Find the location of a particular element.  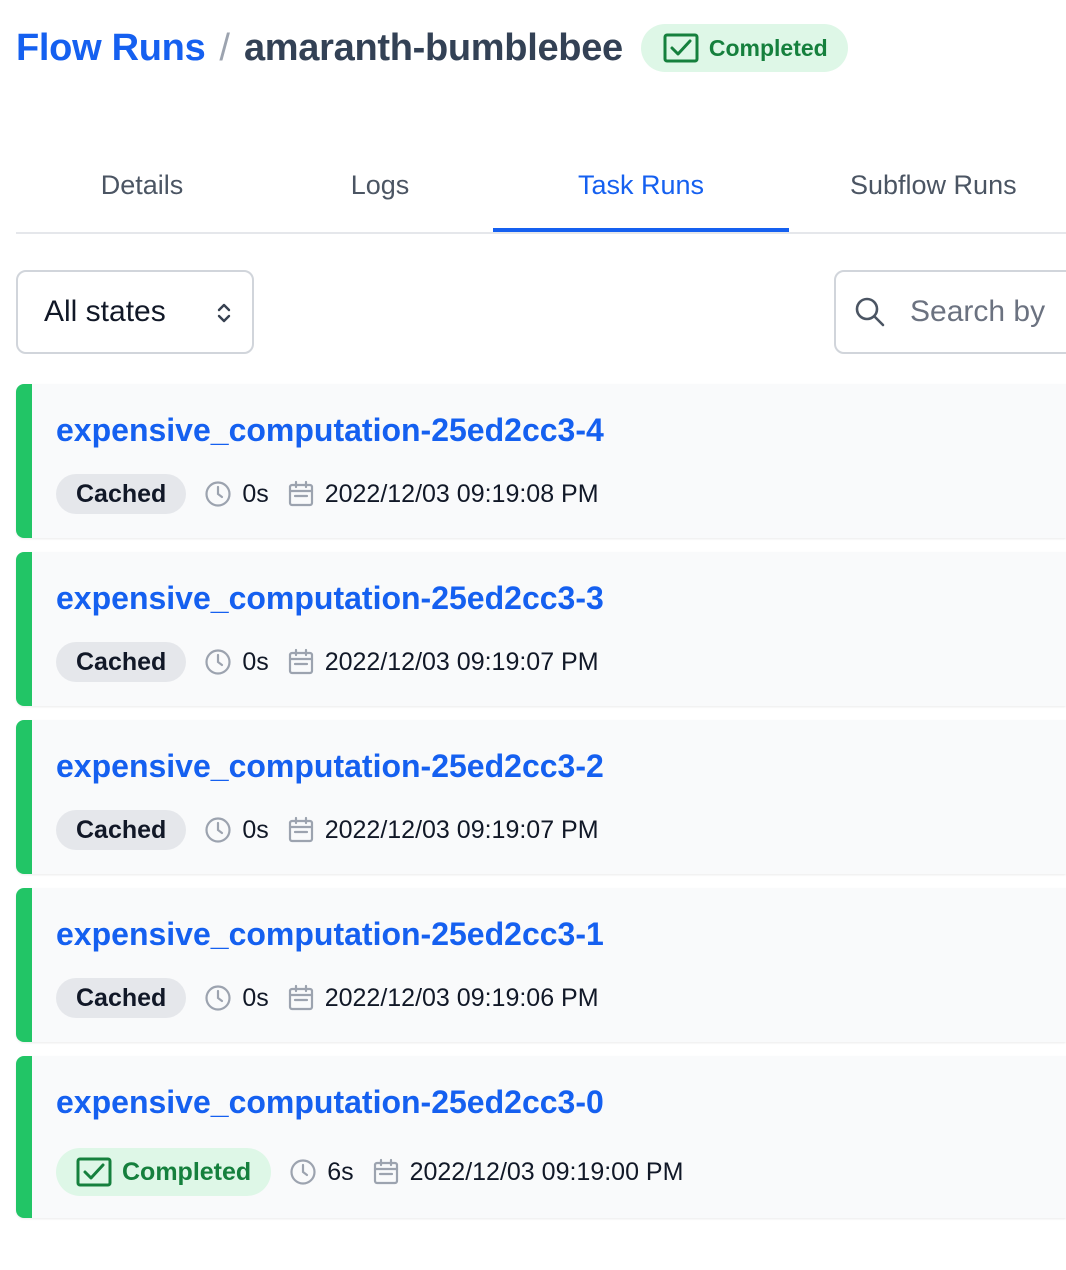

breadcrumb-flow-runs-link: Flow Runs is located at coordinates (111, 48).